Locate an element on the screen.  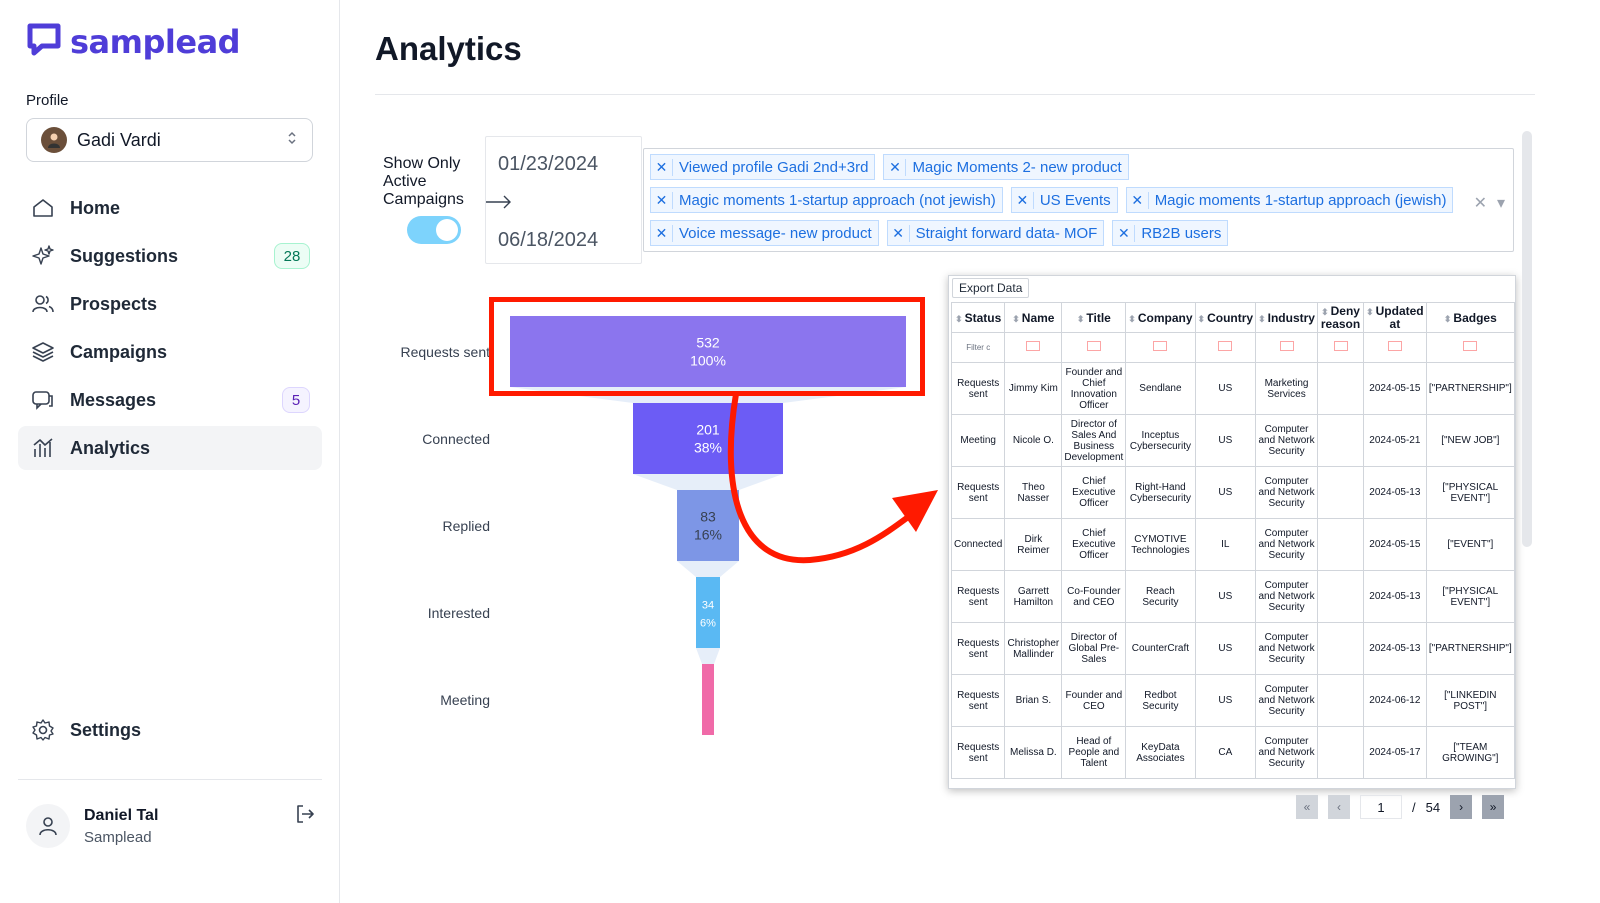
column-header: ⬍ Status is located at coordinates (978, 317).